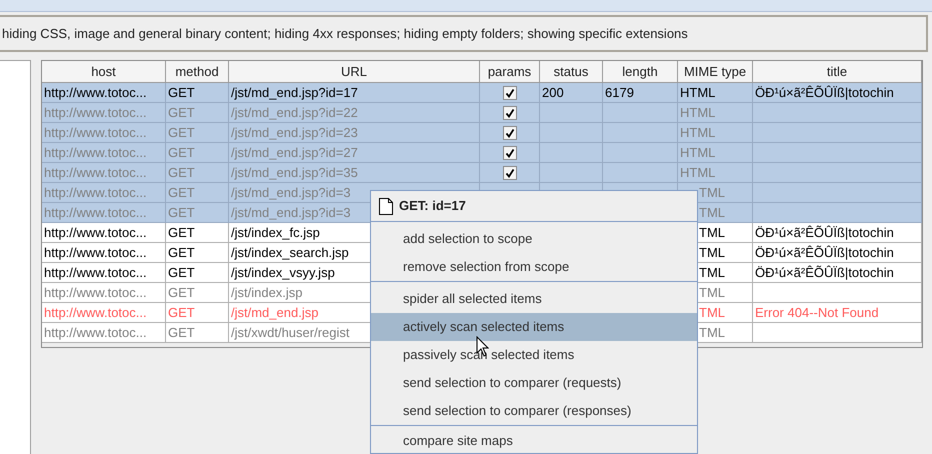 This screenshot has height=454, width=932. I want to click on column-header: status, so click(571, 72).